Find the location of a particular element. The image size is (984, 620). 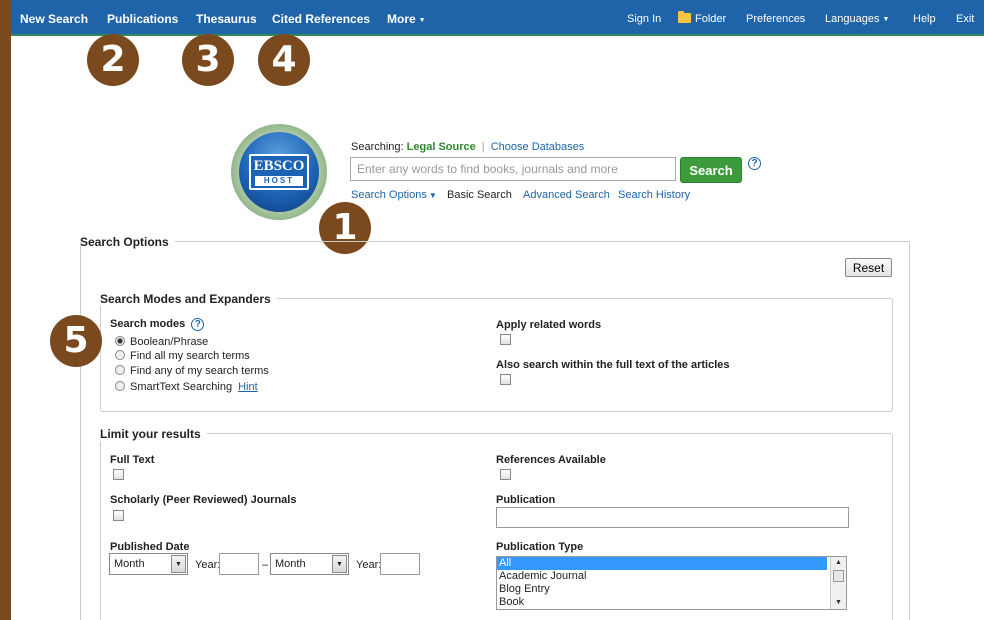

publication-input is located at coordinates (672, 517).